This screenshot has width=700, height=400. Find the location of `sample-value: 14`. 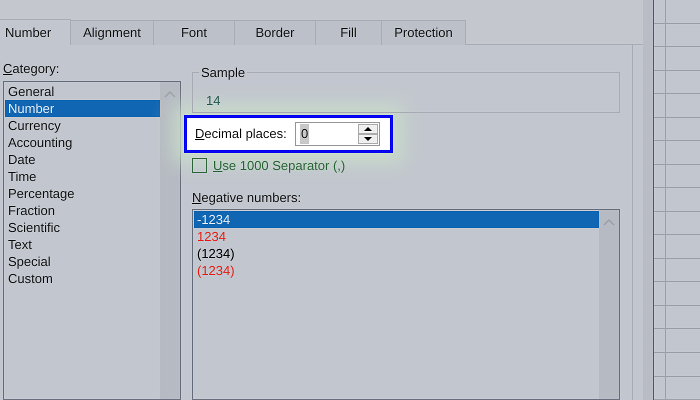

sample-value: 14 is located at coordinates (213, 101).